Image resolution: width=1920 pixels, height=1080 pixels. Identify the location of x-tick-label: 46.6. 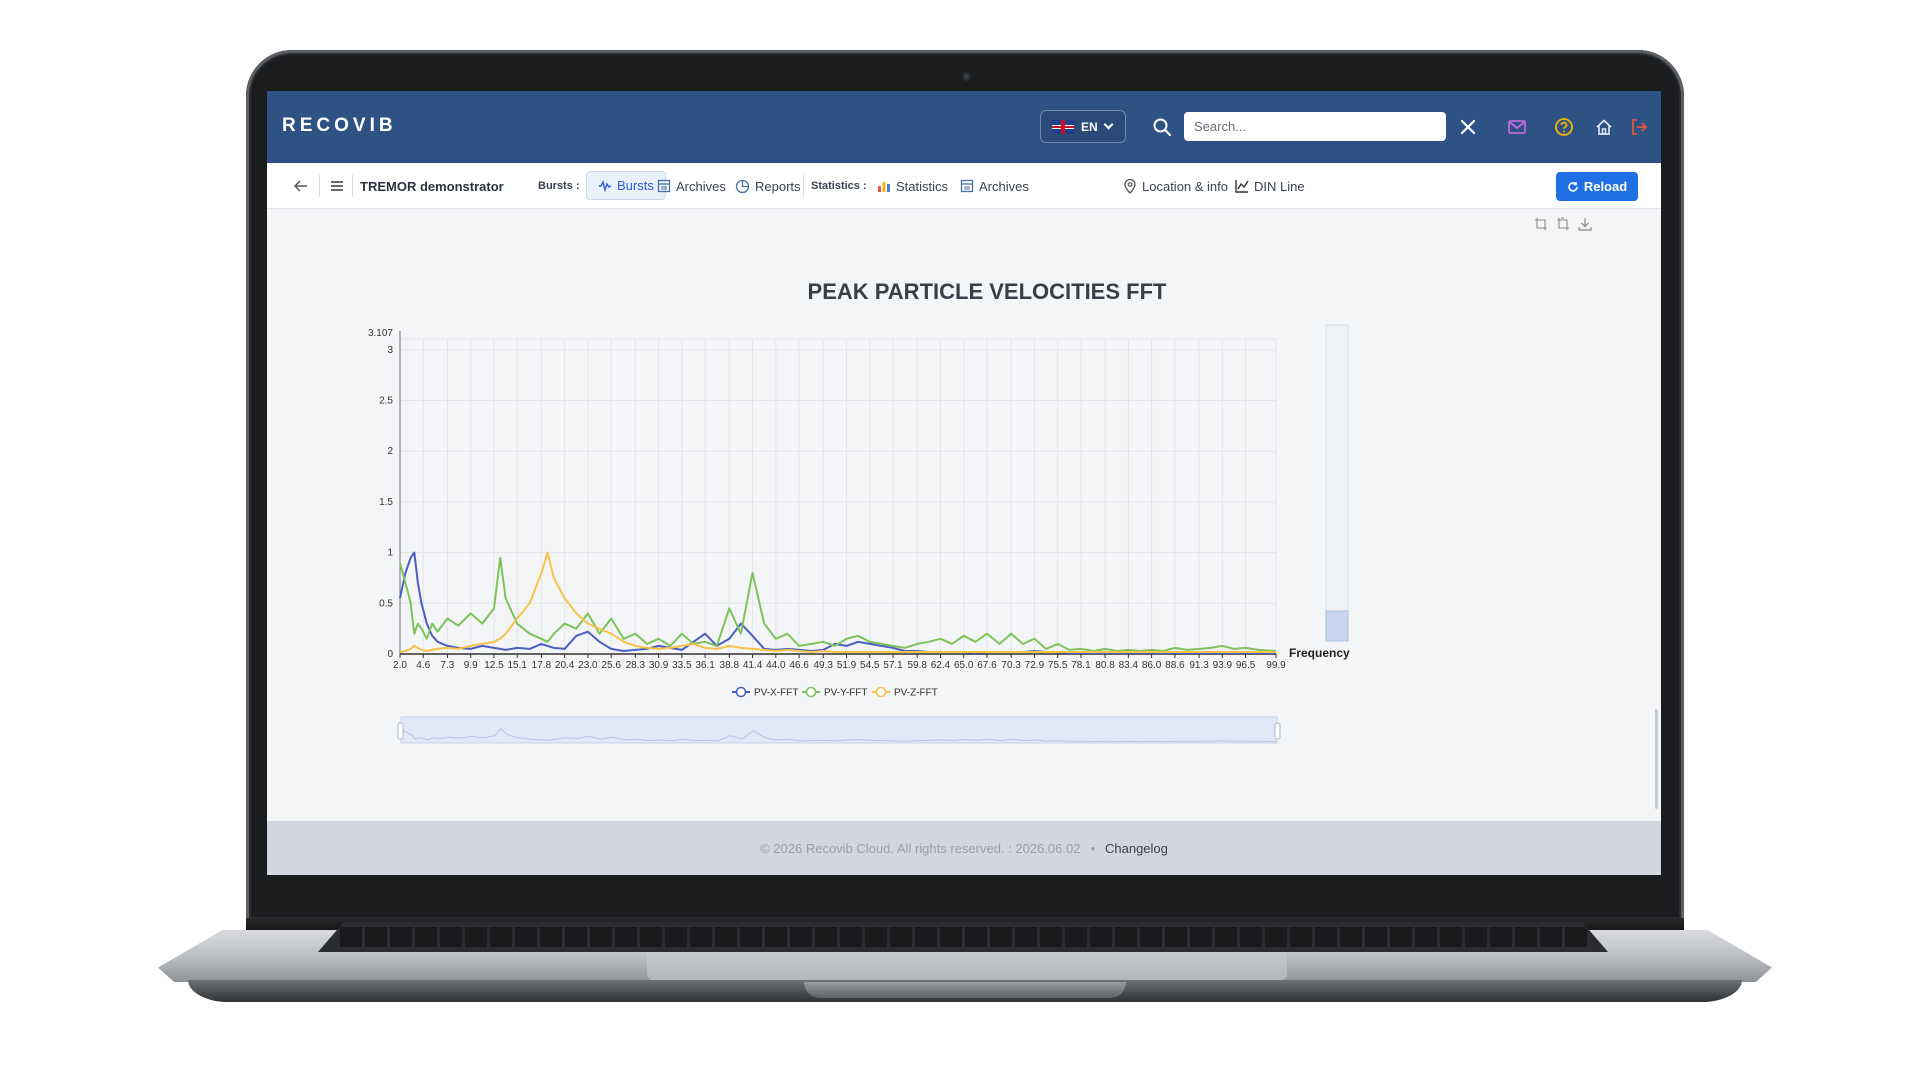
(799, 665).